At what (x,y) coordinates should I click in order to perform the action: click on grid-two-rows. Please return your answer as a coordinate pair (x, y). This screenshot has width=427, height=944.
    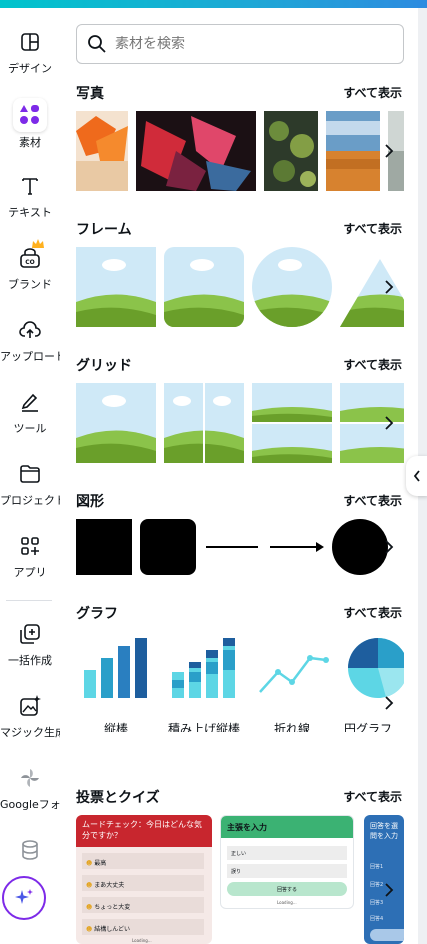
    Looking at the image, I should click on (292, 423).